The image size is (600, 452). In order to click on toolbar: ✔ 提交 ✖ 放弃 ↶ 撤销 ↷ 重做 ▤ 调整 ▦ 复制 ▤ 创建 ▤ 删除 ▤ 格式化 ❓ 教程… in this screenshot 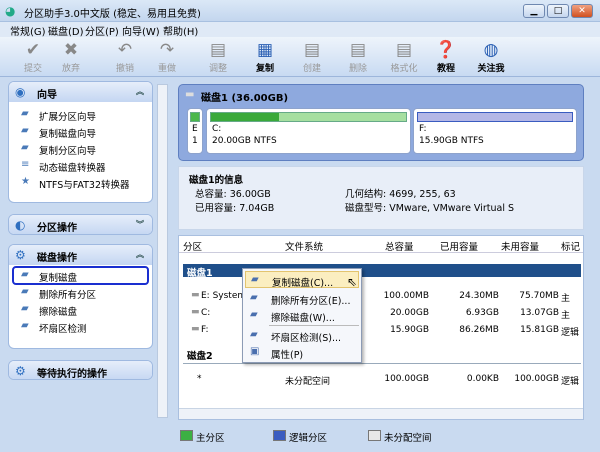, I will do `click(300, 57)`.